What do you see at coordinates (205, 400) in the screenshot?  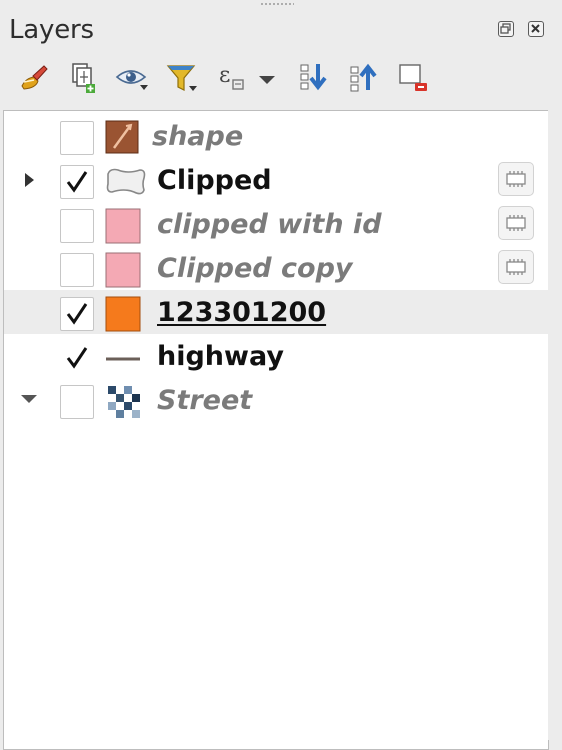 I see `layer-name: Street` at bounding box center [205, 400].